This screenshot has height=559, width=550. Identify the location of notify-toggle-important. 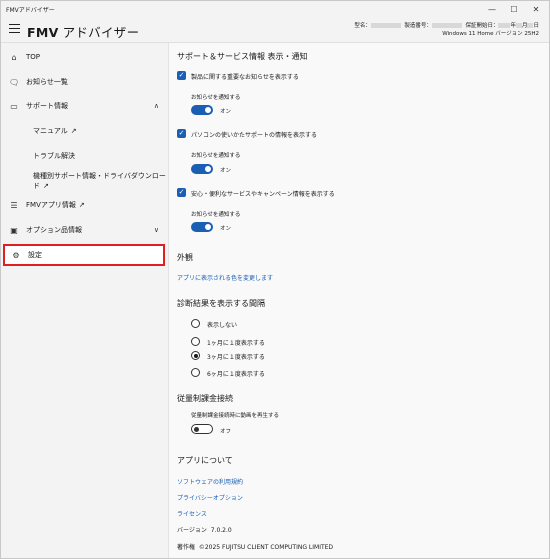
(202, 110).